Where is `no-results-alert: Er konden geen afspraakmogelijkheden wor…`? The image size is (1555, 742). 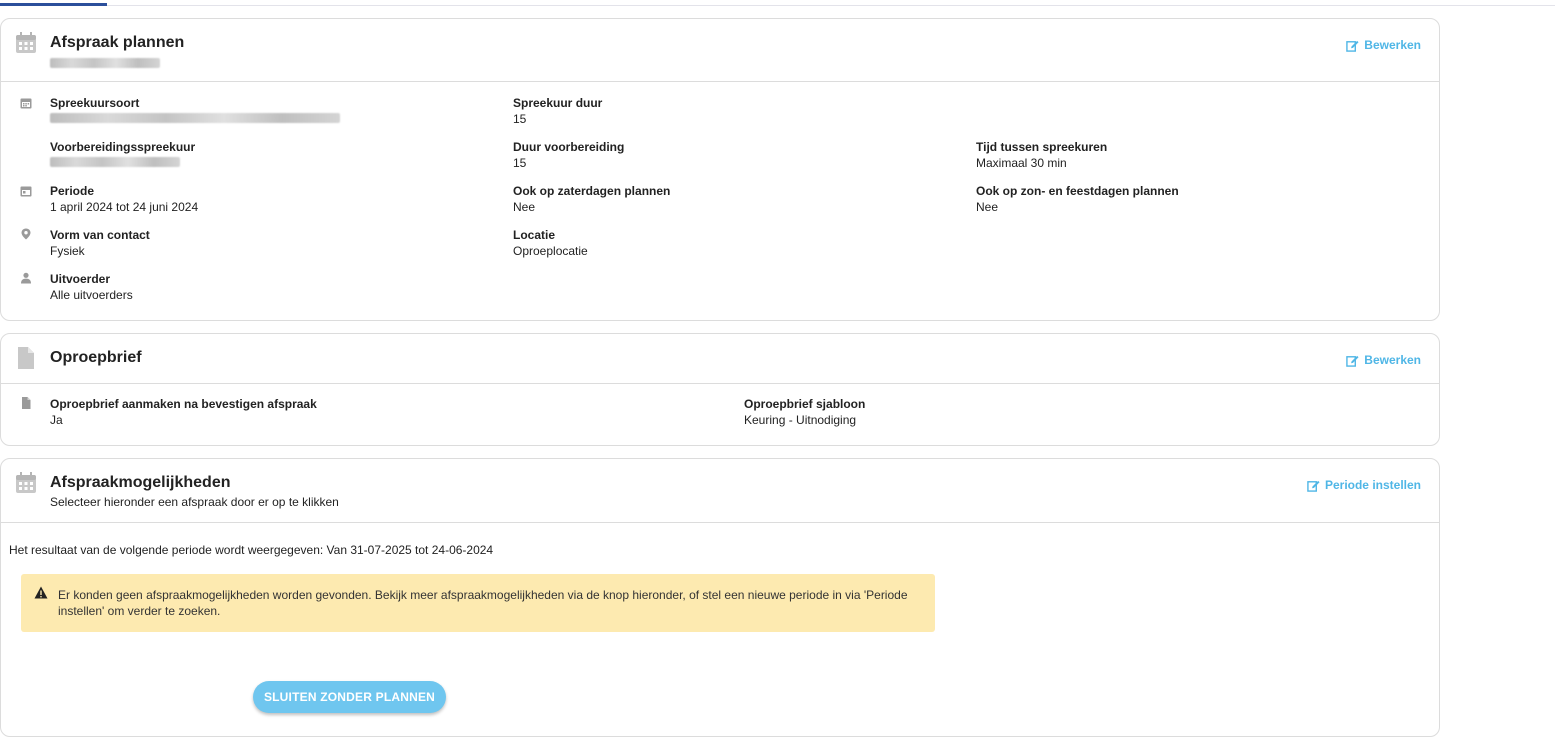
no-results-alert: Er konden geen afspraakmogelijkheden wor… is located at coordinates (478, 603).